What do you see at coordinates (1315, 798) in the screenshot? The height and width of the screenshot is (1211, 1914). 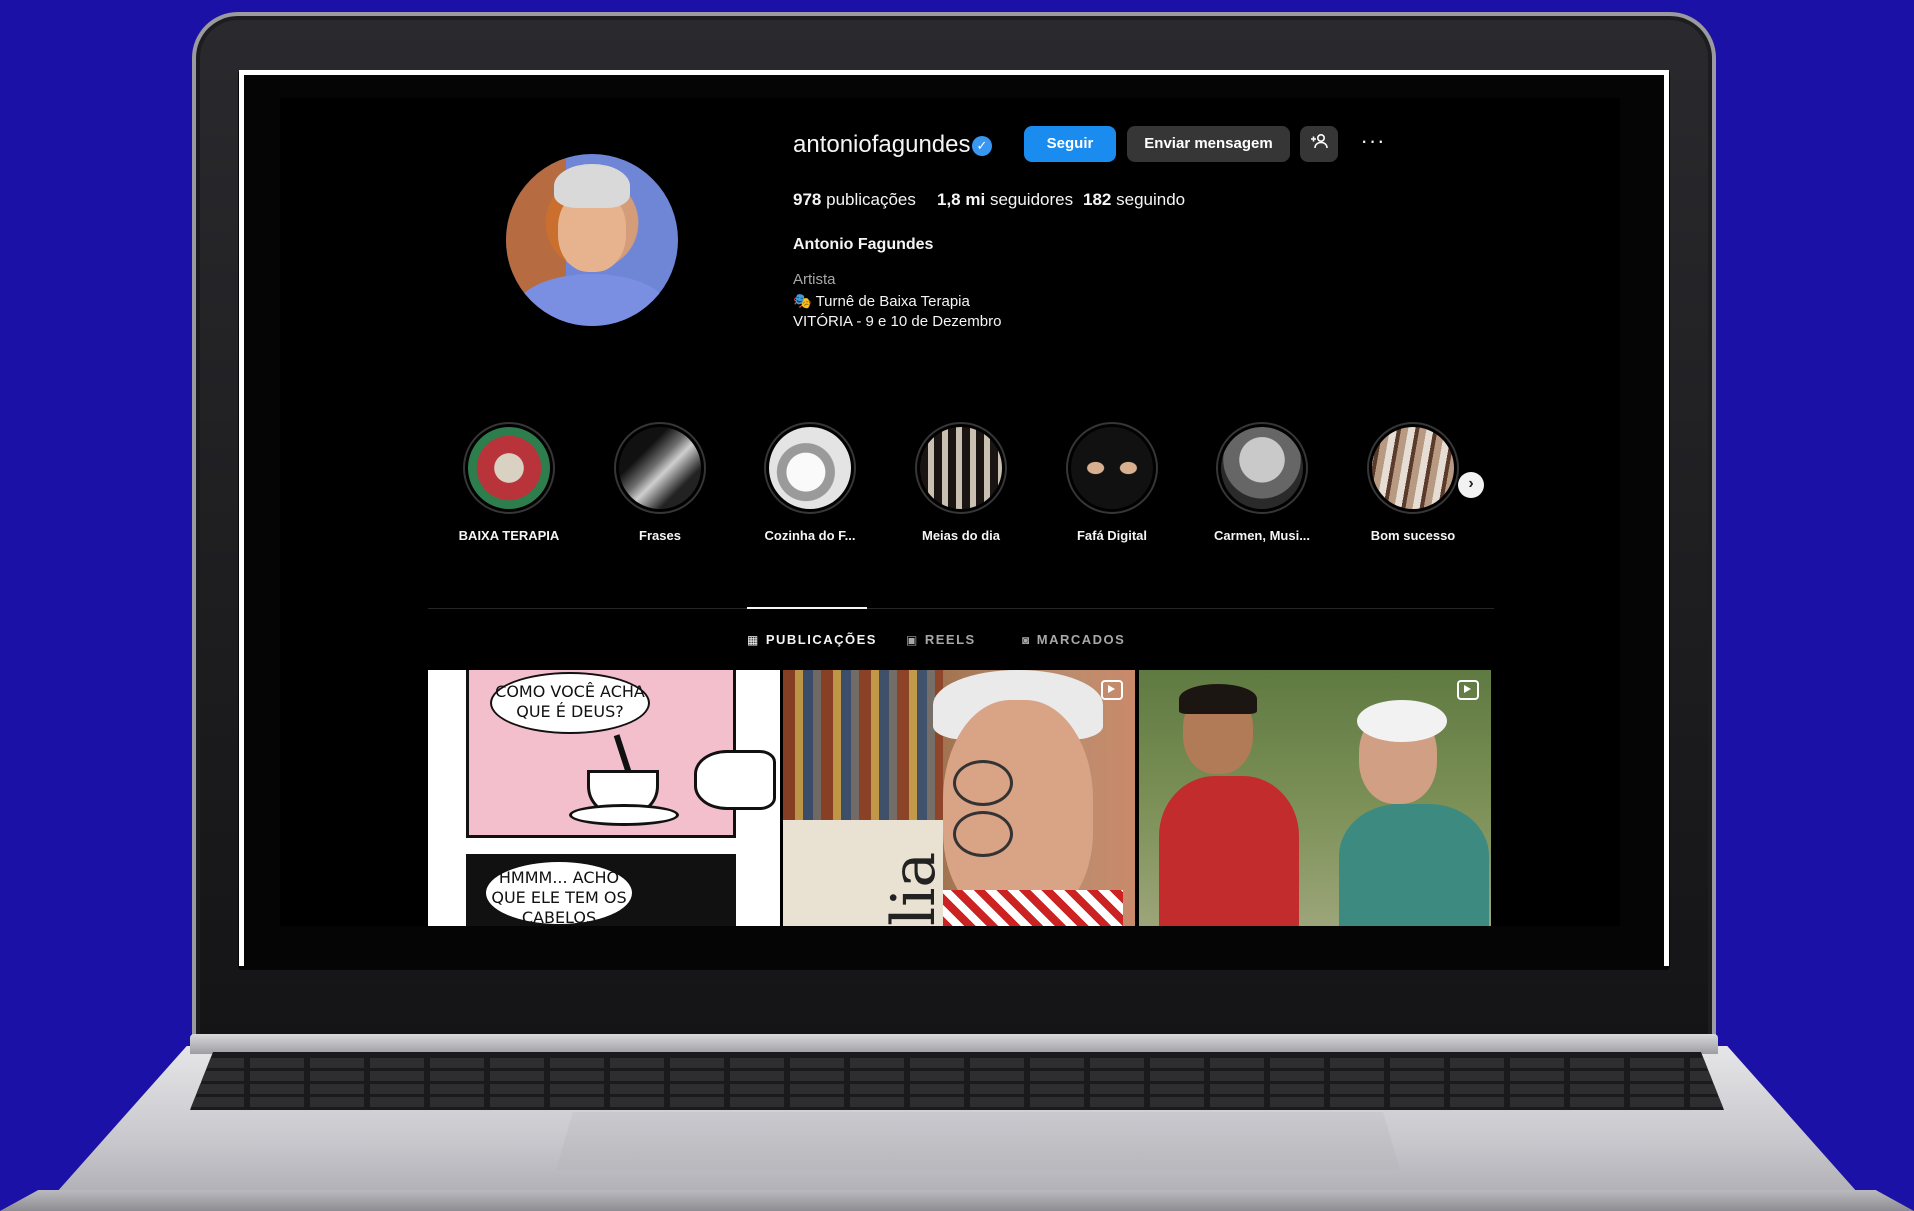 I see `post-thumbnail` at bounding box center [1315, 798].